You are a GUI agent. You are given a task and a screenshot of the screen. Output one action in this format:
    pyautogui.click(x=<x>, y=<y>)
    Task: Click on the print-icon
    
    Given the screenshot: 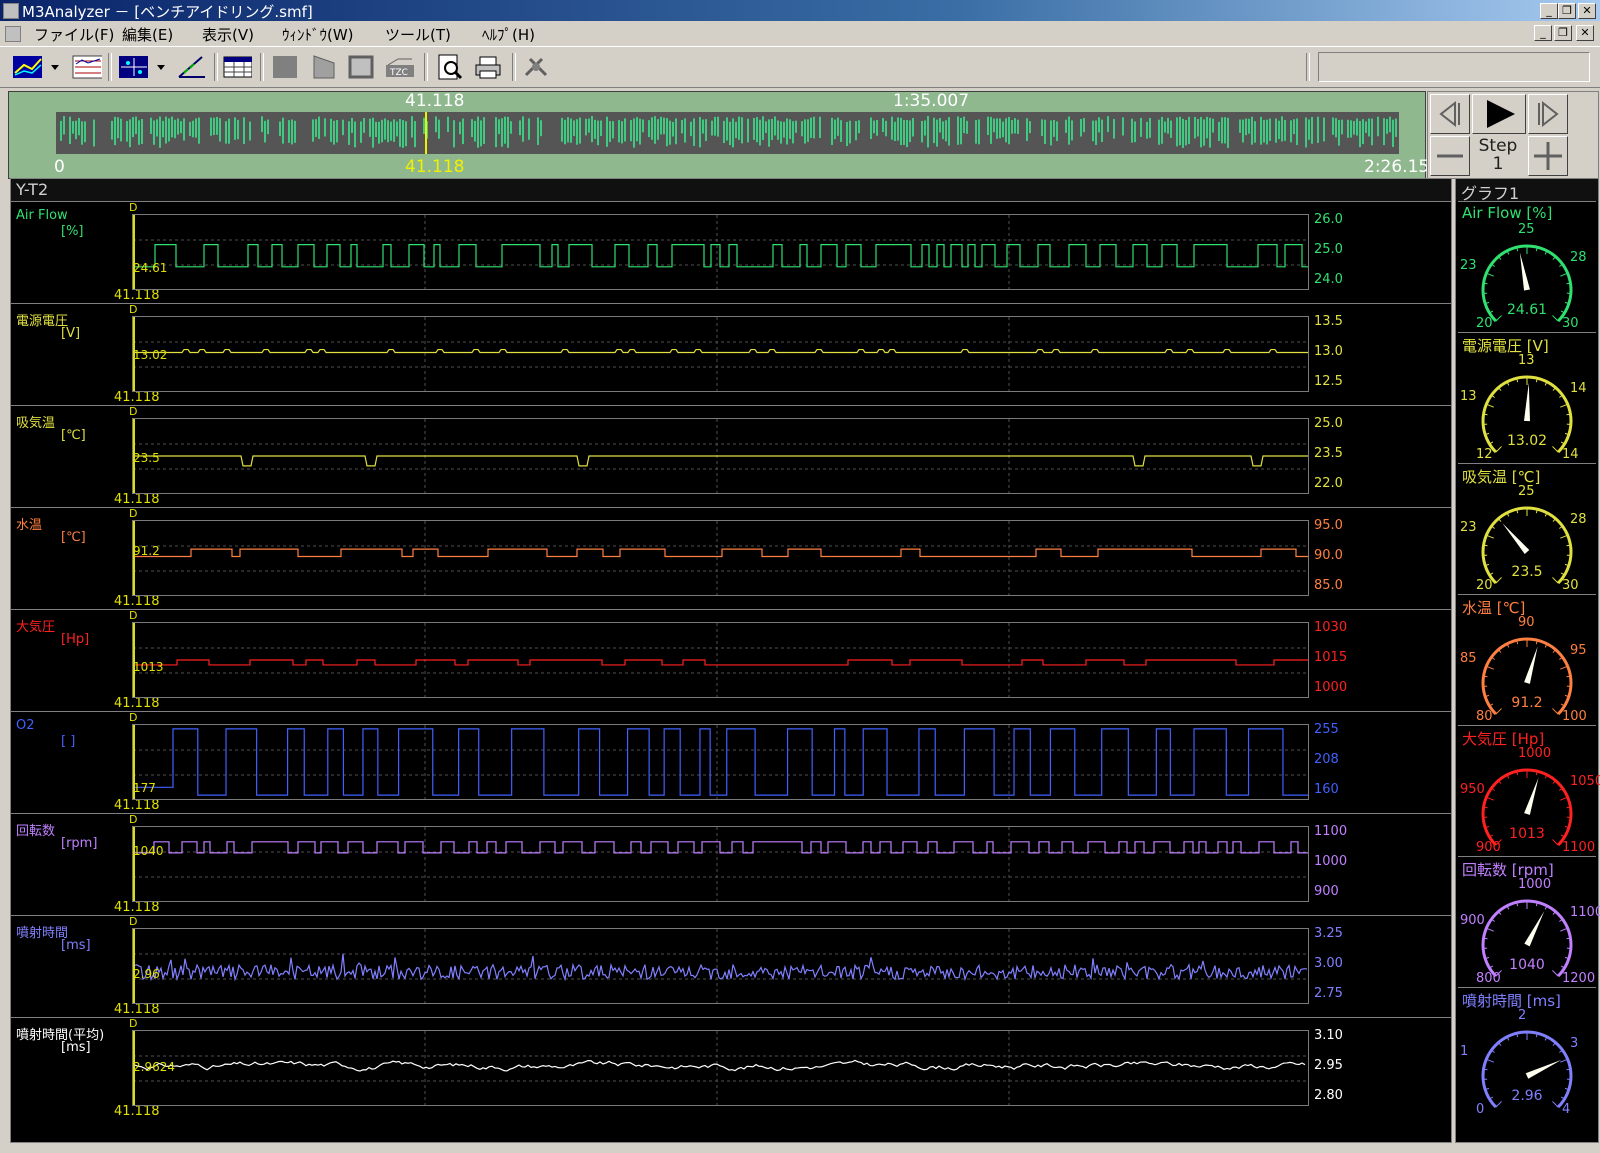 What is the action you would take?
    pyautogui.click(x=487, y=67)
    